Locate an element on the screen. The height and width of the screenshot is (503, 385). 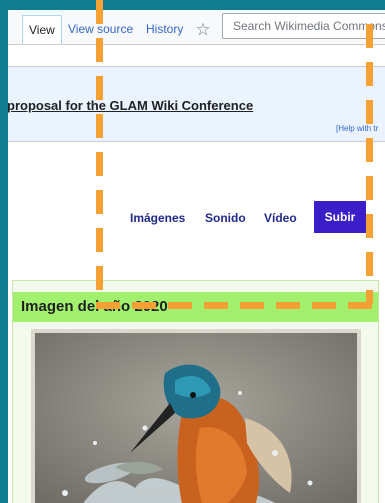
help-translate-link: [Help with tr is located at coordinates (357, 128).